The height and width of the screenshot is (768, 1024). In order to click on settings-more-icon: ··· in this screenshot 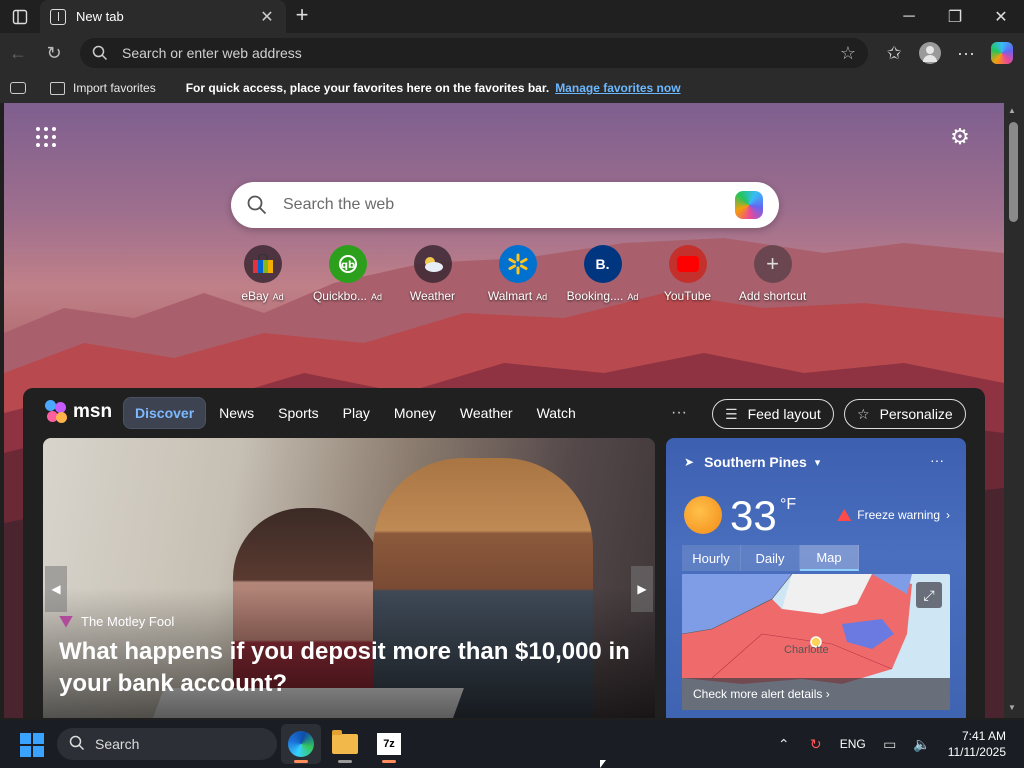, I will do `click(966, 53)`.